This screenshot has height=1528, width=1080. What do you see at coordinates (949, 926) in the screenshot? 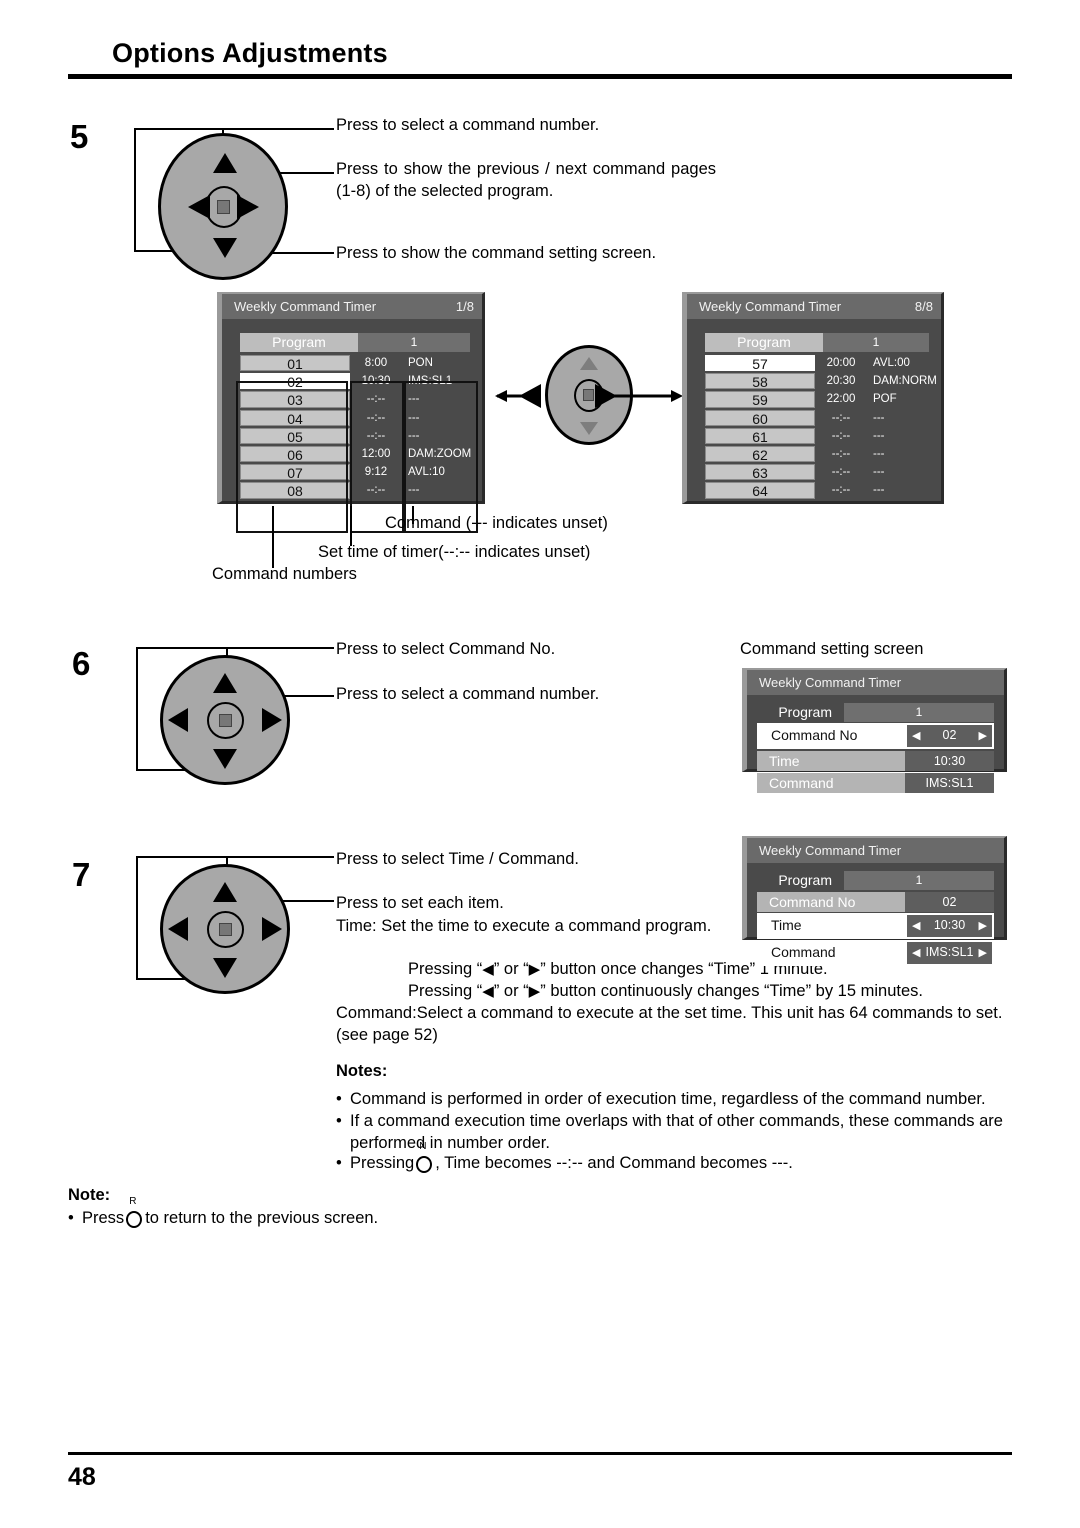
I see `setting-row-value: 10:30 ◀ ▶` at bounding box center [949, 926].